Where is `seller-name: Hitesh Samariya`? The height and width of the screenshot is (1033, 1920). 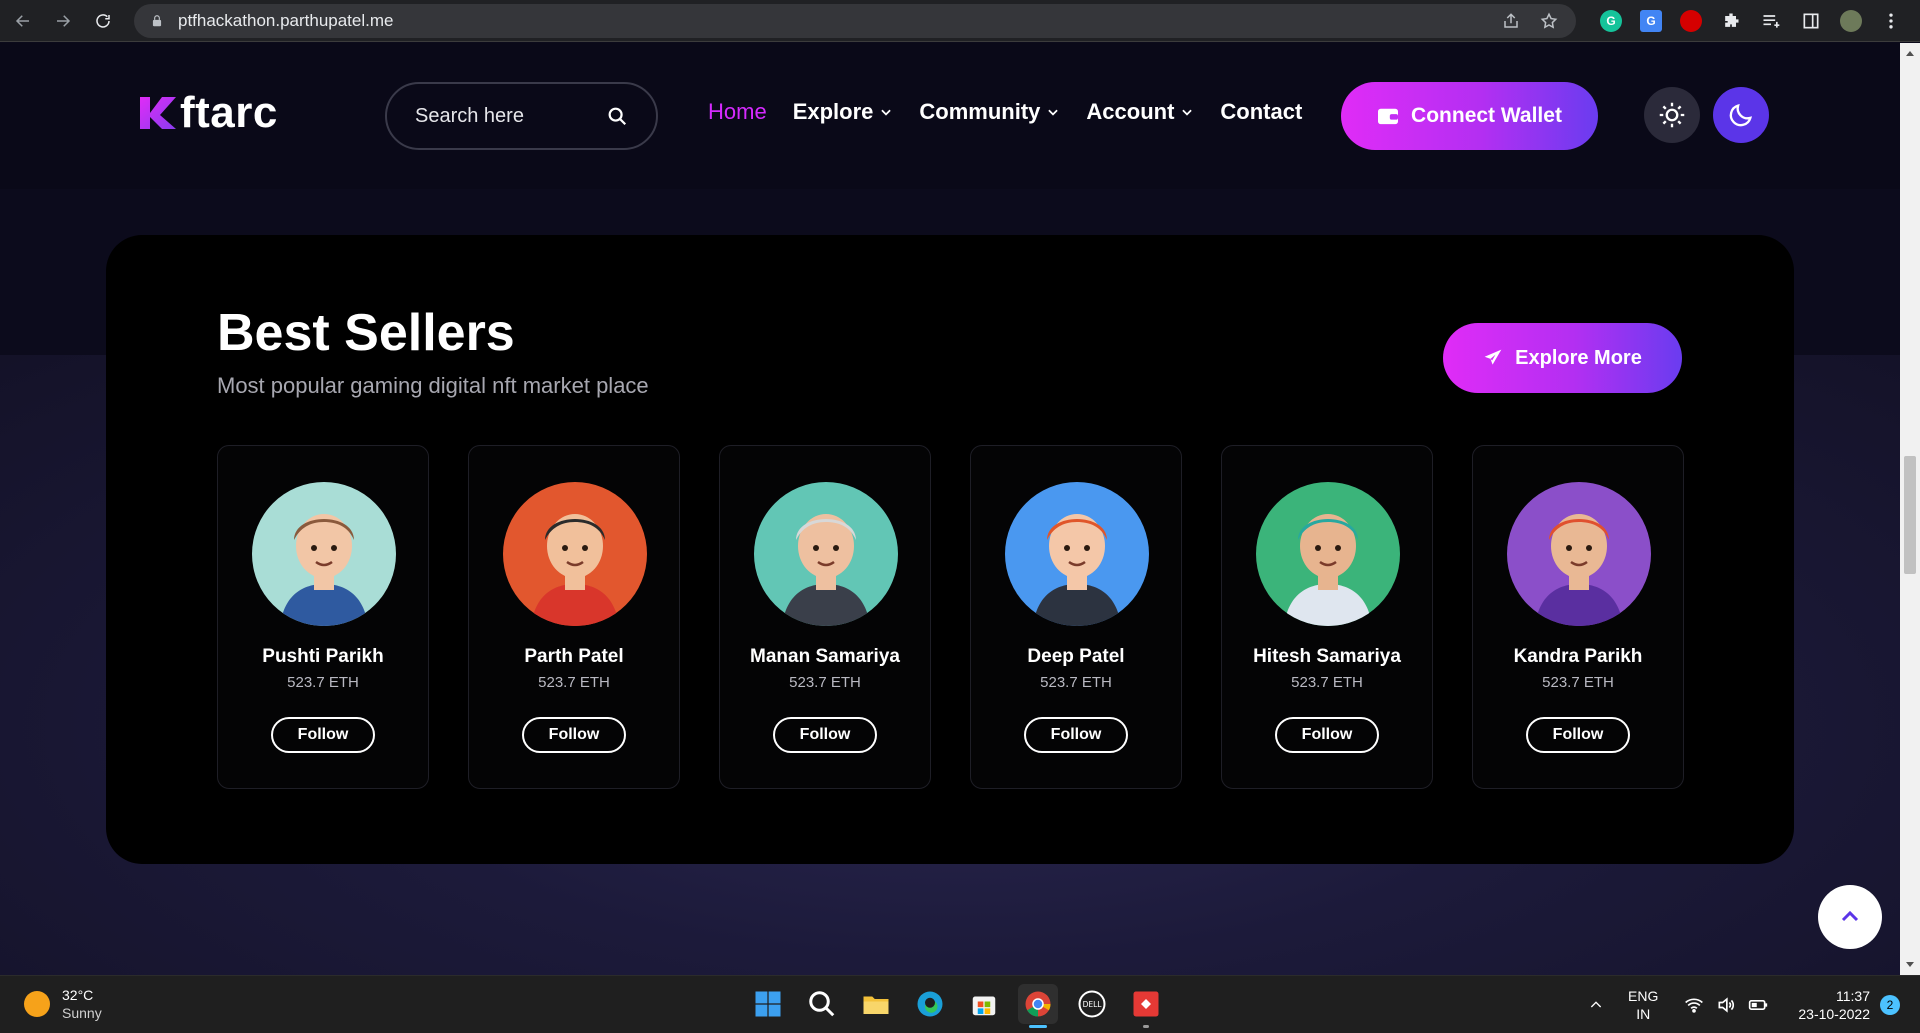 seller-name: Hitesh Samariya is located at coordinates (1327, 657).